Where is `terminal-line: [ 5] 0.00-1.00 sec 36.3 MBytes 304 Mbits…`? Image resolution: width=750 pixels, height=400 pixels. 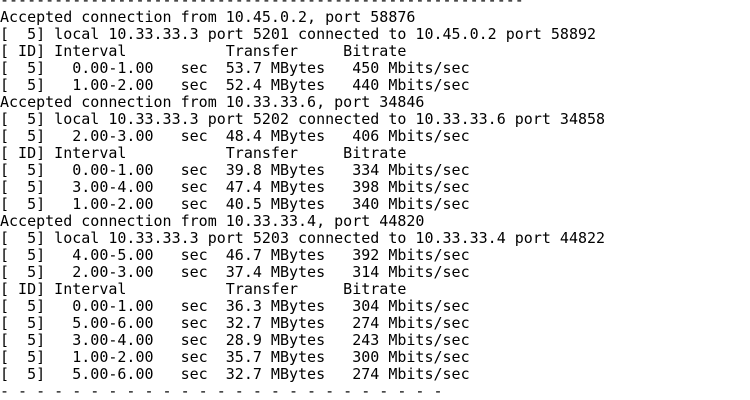 terminal-line: [ 5] 0.00-1.00 sec 36.3 MBytes 304 Mbits… is located at coordinates (235, 306).